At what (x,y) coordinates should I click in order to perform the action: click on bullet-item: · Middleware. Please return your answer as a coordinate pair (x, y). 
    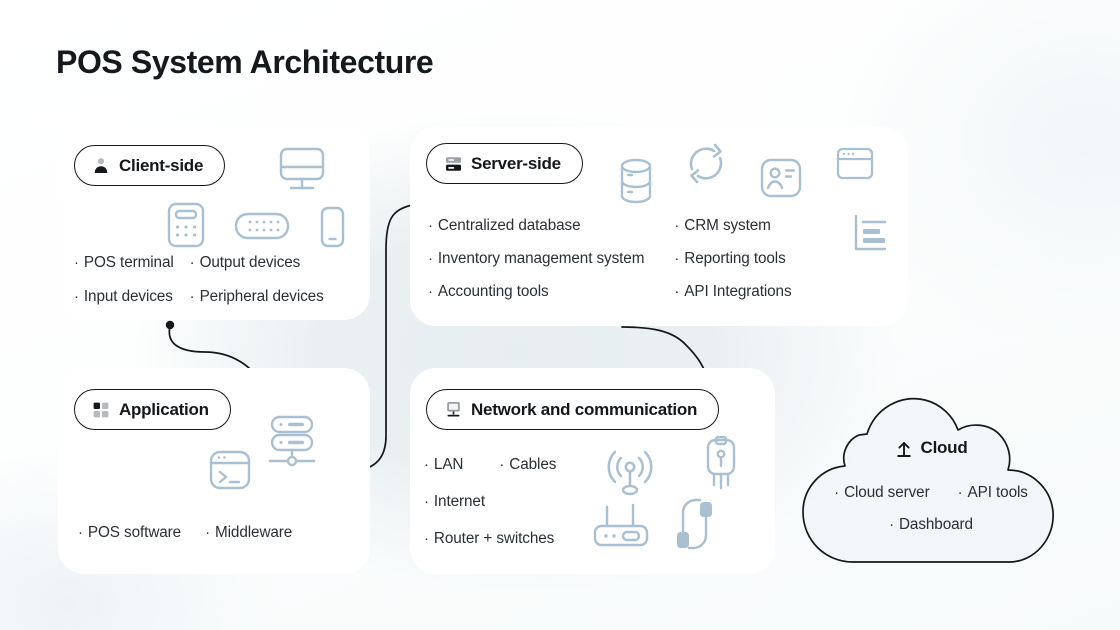
    Looking at the image, I should click on (249, 532).